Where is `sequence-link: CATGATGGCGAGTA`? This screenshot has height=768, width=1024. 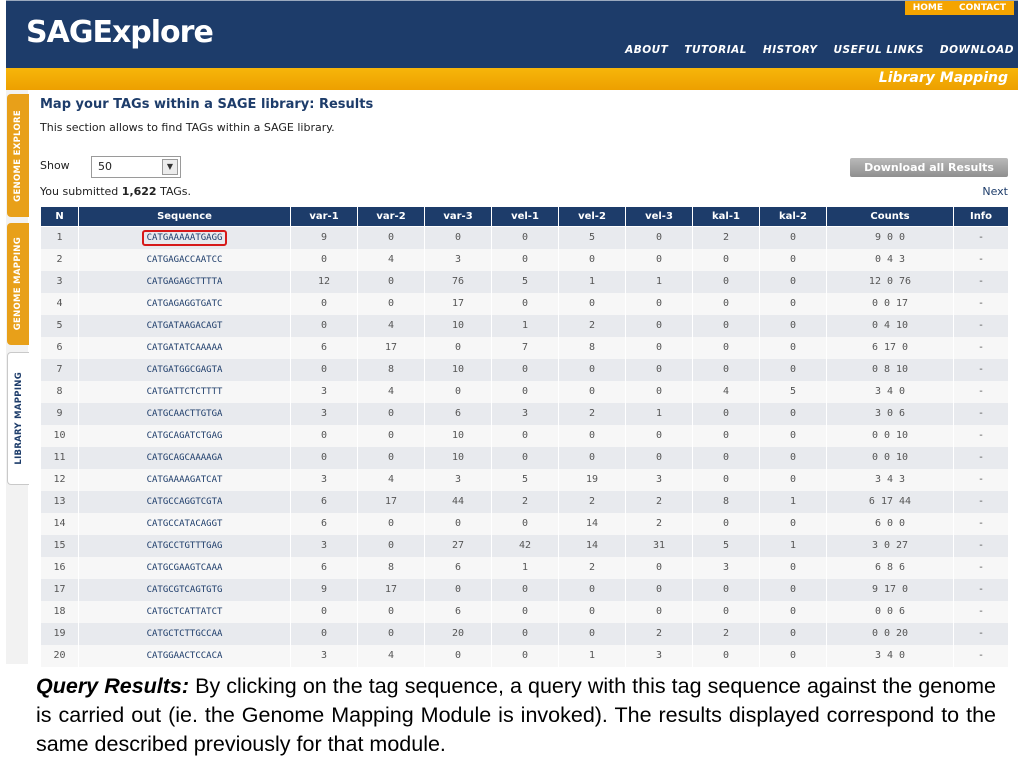
sequence-link: CATGATGGCGAGTA is located at coordinates (185, 370).